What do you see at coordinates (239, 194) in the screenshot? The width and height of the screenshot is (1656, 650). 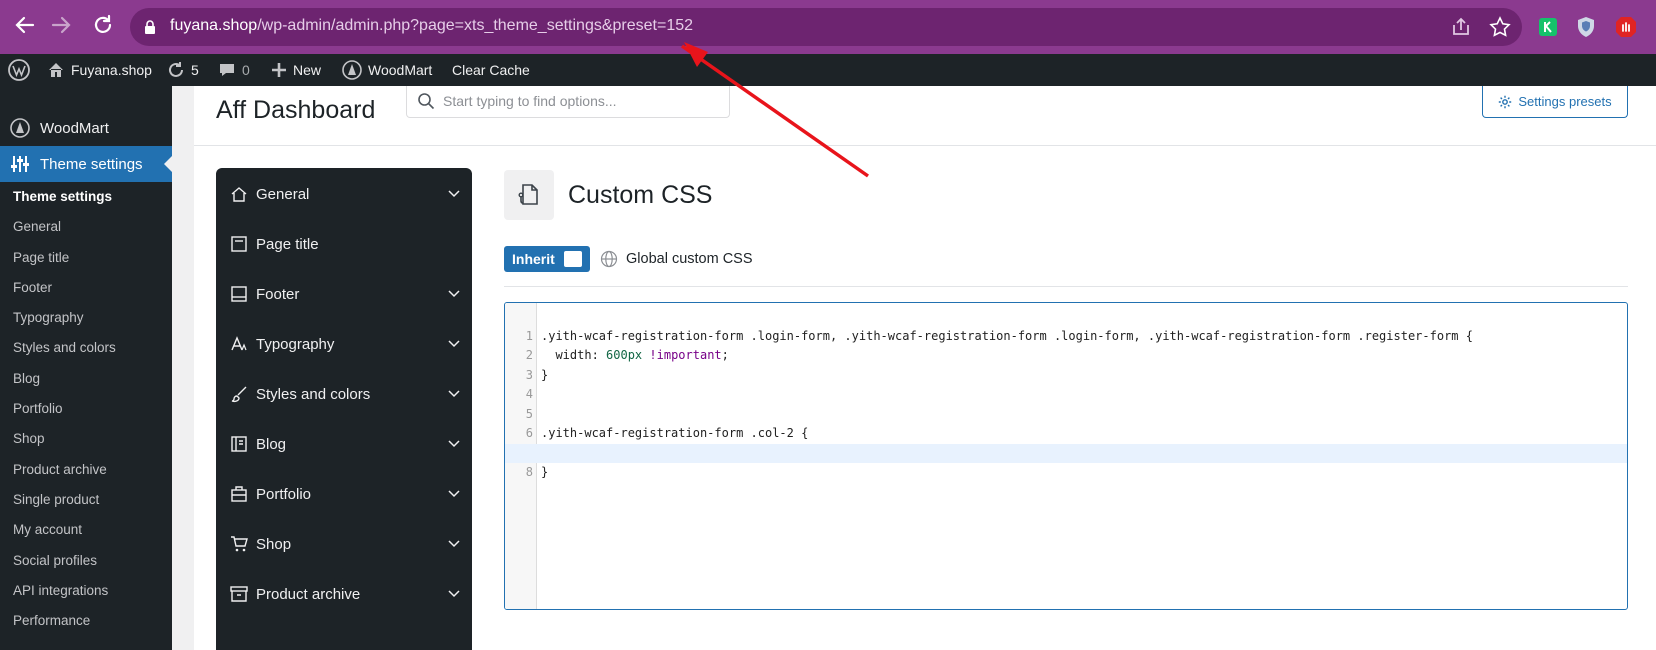 I see `home-icon` at bounding box center [239, 194].